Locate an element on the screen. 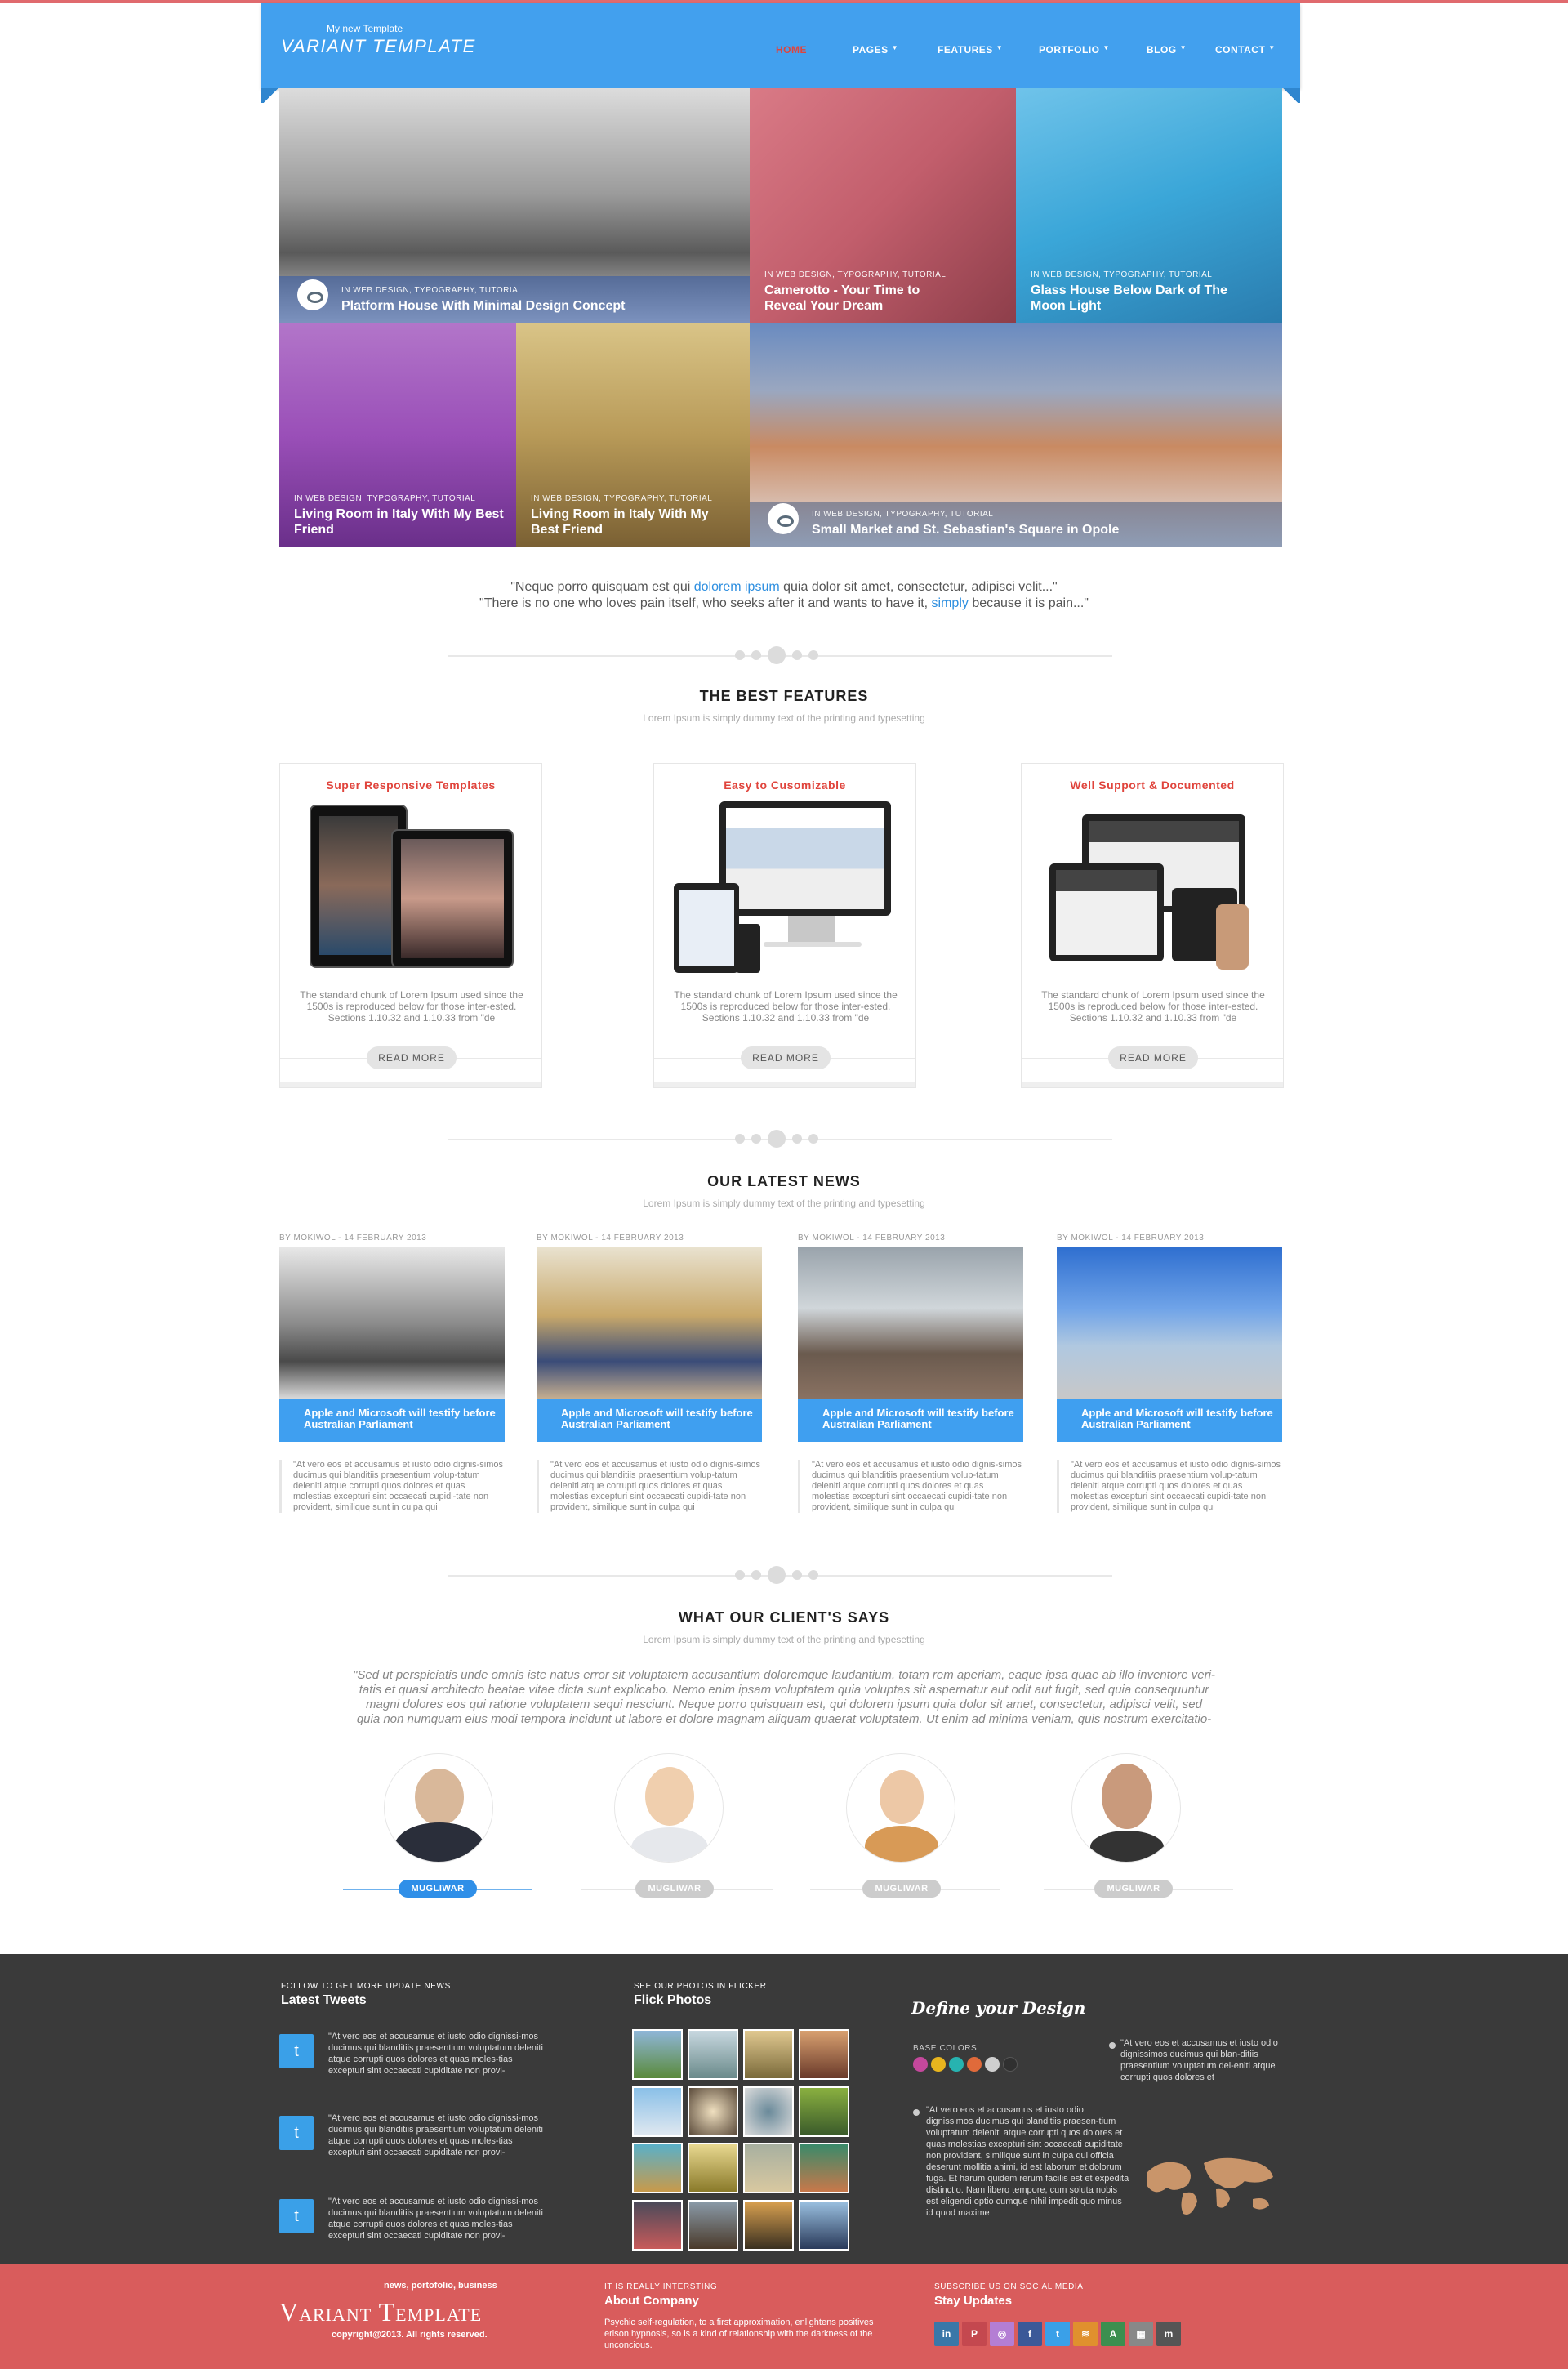  hero-title: Glass House Below Dark of The Moon Light is located at coordinates (1133, 298).